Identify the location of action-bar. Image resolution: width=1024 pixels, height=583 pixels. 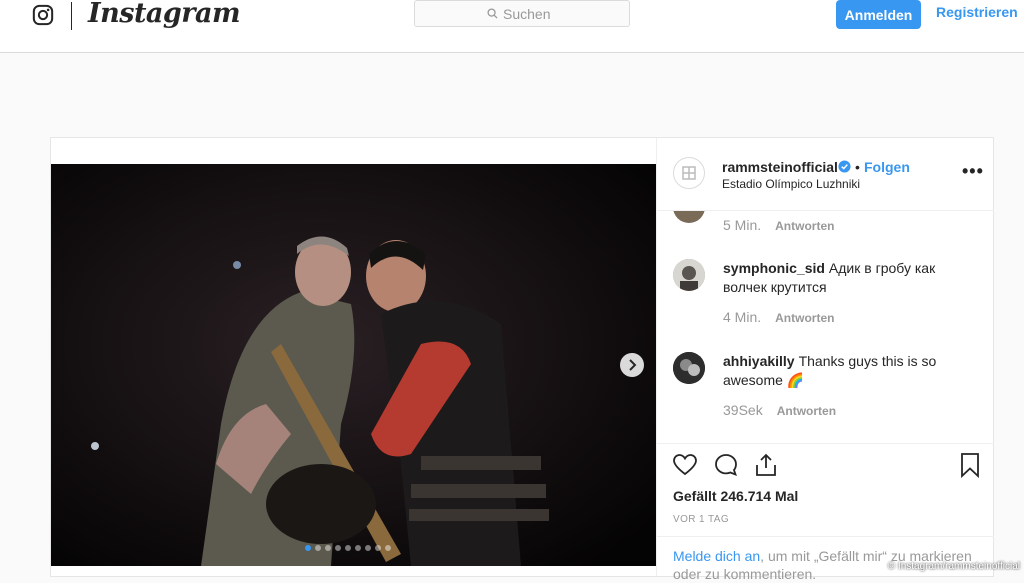
(825, 464).